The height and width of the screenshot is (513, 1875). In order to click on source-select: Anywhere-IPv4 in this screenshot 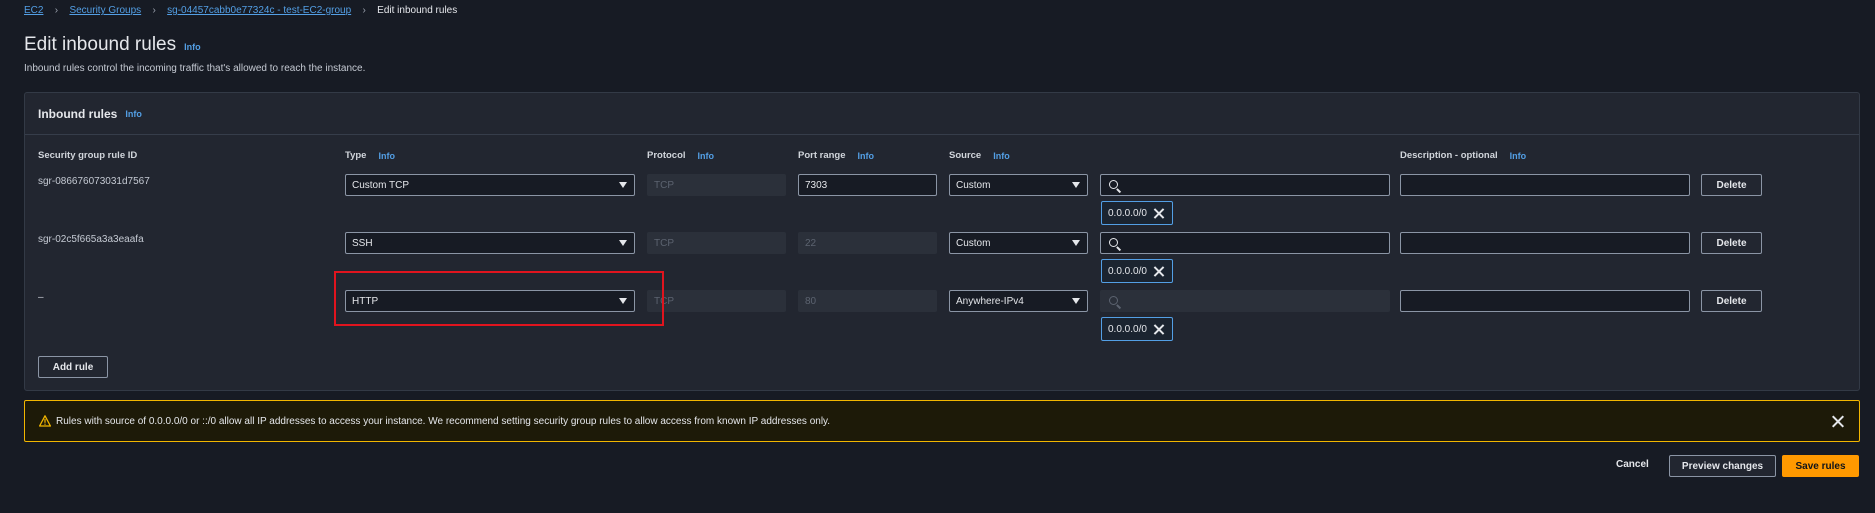, I will do `click(1018, 301)`.